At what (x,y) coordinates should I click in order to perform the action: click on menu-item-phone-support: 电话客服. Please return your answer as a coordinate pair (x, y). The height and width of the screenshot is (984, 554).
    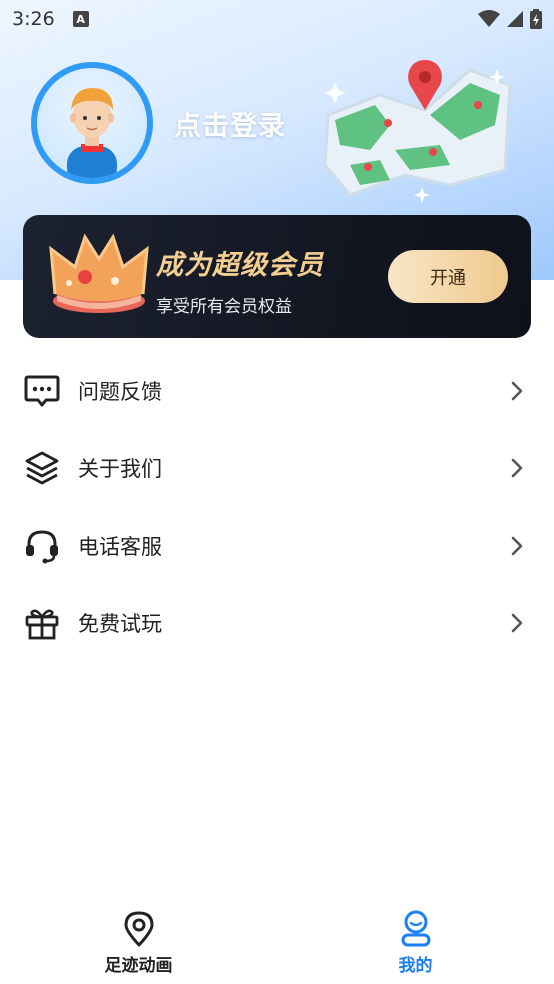
    Looking at the image, I should click on (277, 546).